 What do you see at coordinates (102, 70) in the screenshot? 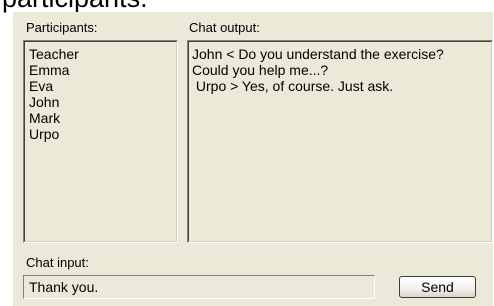
I see `participant-item-emma: Emma` at bounding box center [102, 70].